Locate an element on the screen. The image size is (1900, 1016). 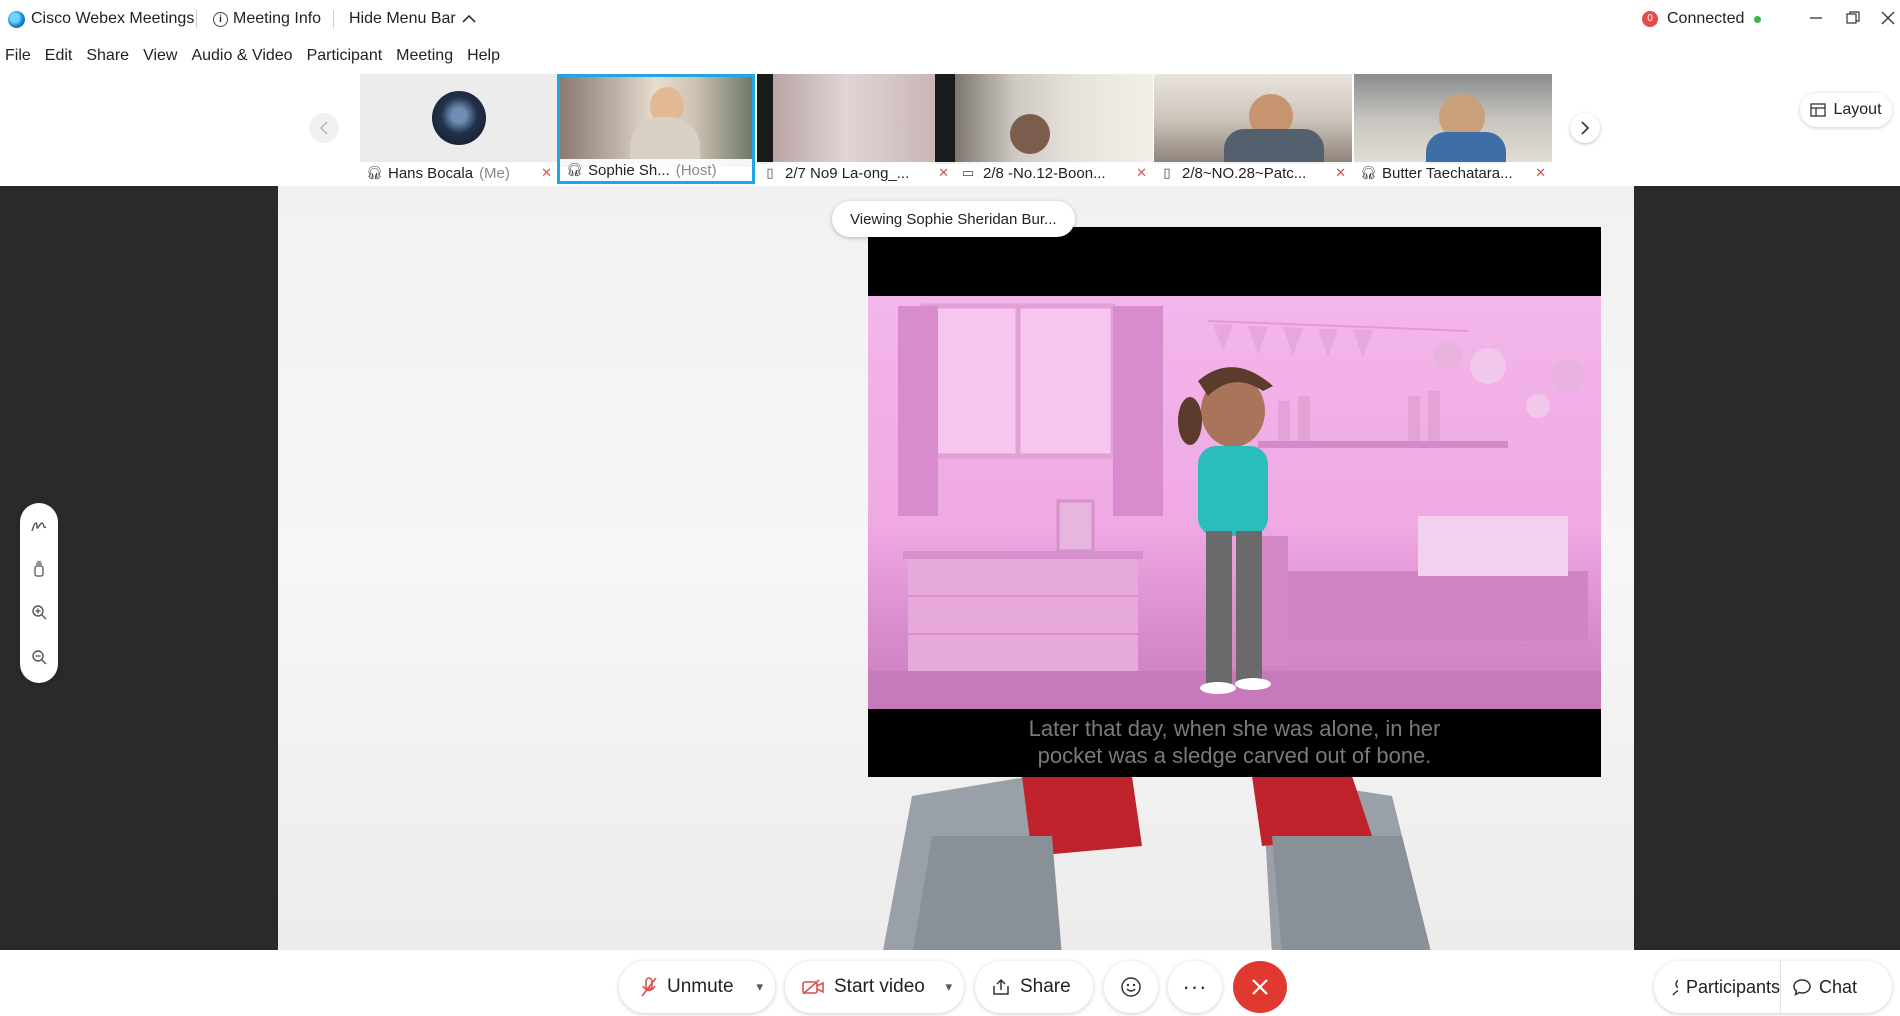
zoom-in-button is located at coordinates (39, 612).